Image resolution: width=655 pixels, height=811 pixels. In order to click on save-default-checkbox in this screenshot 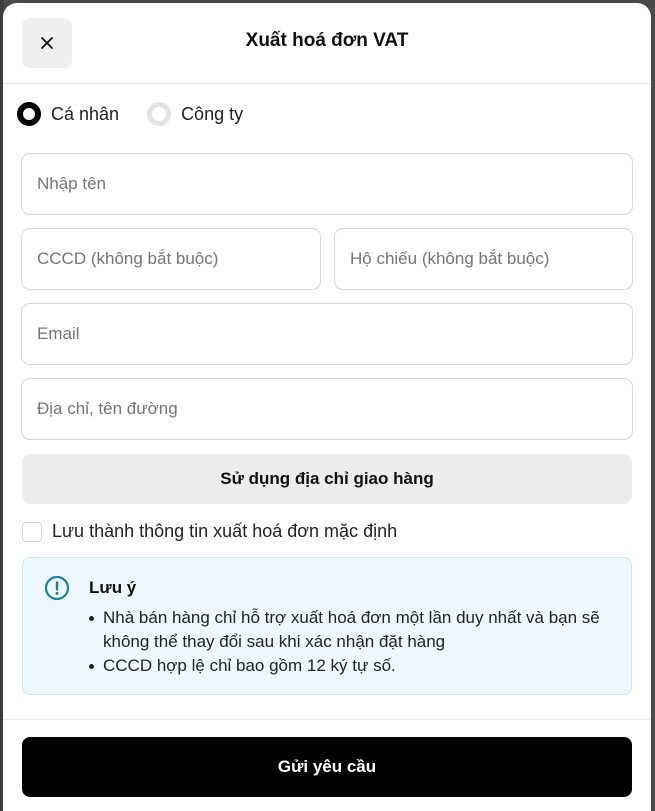, I will do `click(32, 531)`.